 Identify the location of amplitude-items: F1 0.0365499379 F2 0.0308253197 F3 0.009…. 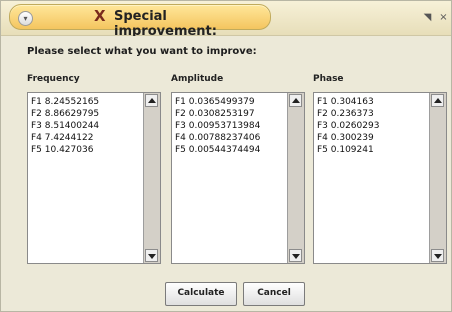
(229, 178).